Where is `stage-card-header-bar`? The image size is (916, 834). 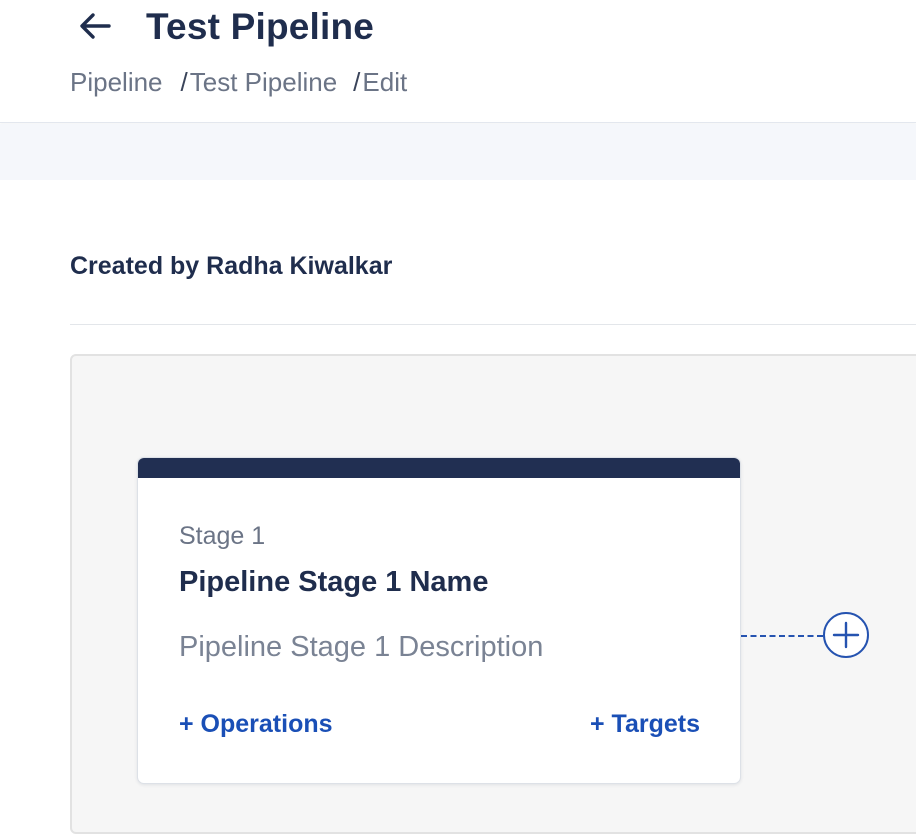 stage-card-header-bar is located at coordinates (439, 468).